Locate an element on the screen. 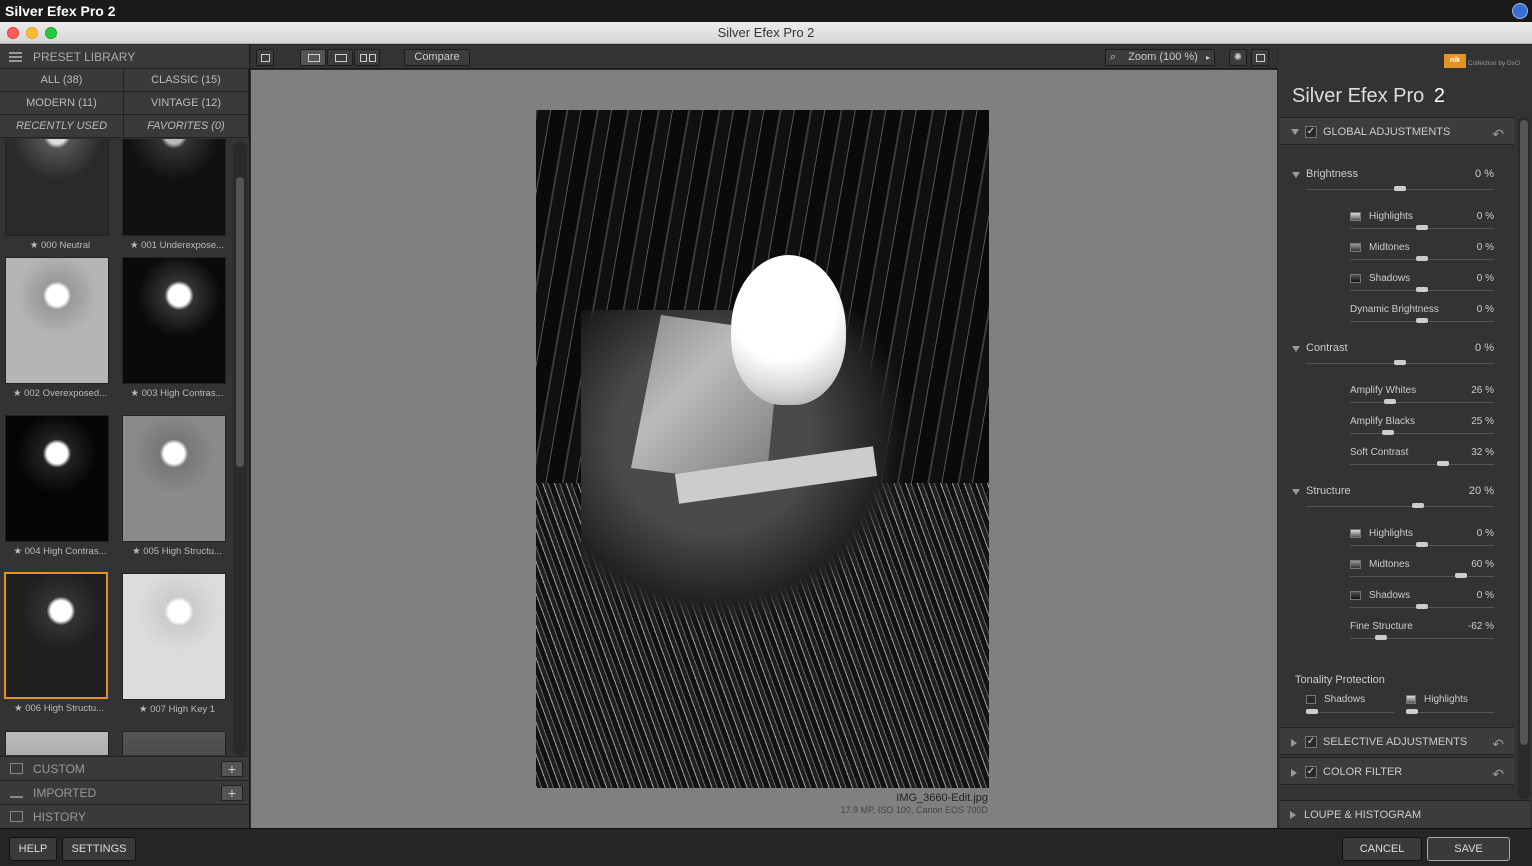  structure-value: 20 % is located at coordinates (1469, 491).